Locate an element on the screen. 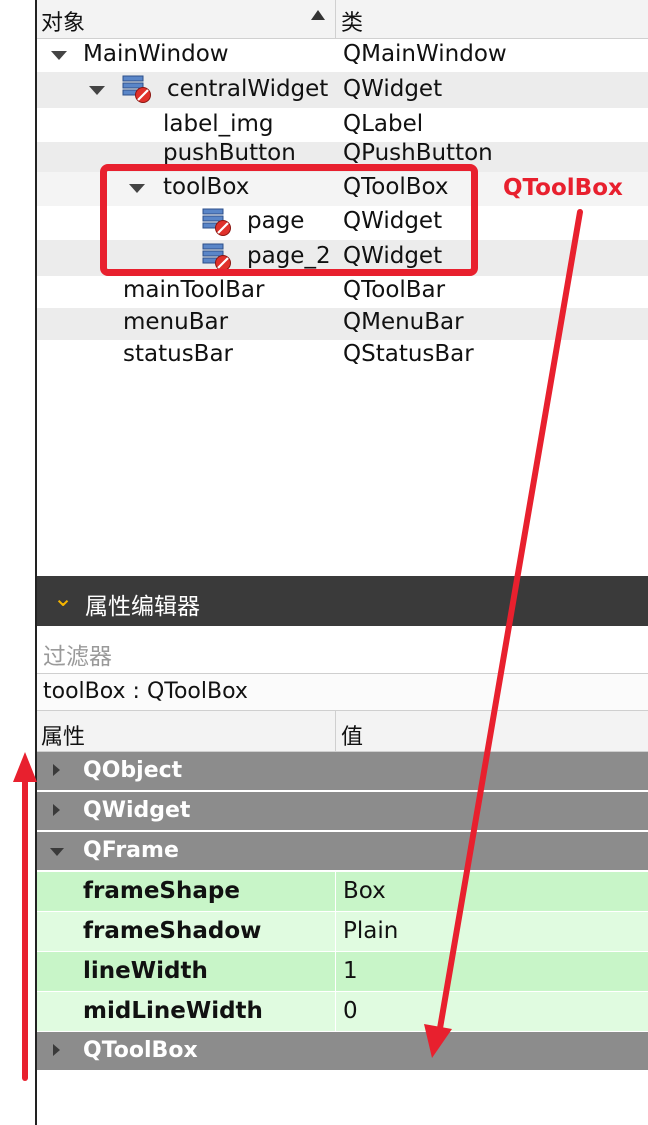  chevron-down-icon: ⌄ is located at coordinates (63, 598).